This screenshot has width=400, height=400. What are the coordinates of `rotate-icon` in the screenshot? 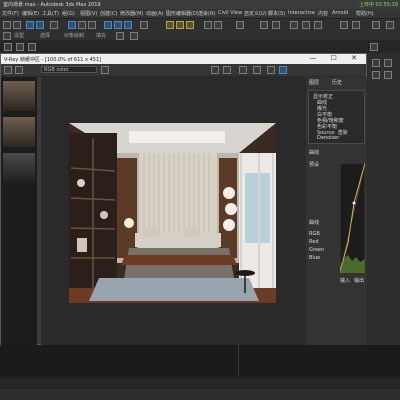 It's located at (118, 25).